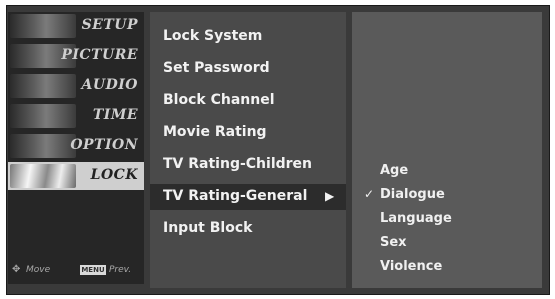 This screenshot has height=299, width=555. Describe the element at coordinates (447, 195) in the screenshot. I see `submenu-item-dialogue: ✓ Dialogue` at that location.